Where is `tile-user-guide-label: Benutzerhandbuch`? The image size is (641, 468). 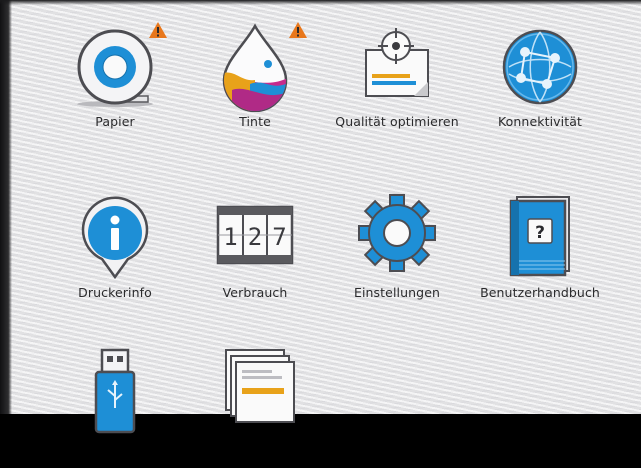 tile-user-guide-label: Benutzerhandbuch is located at coordinates (540, 292).